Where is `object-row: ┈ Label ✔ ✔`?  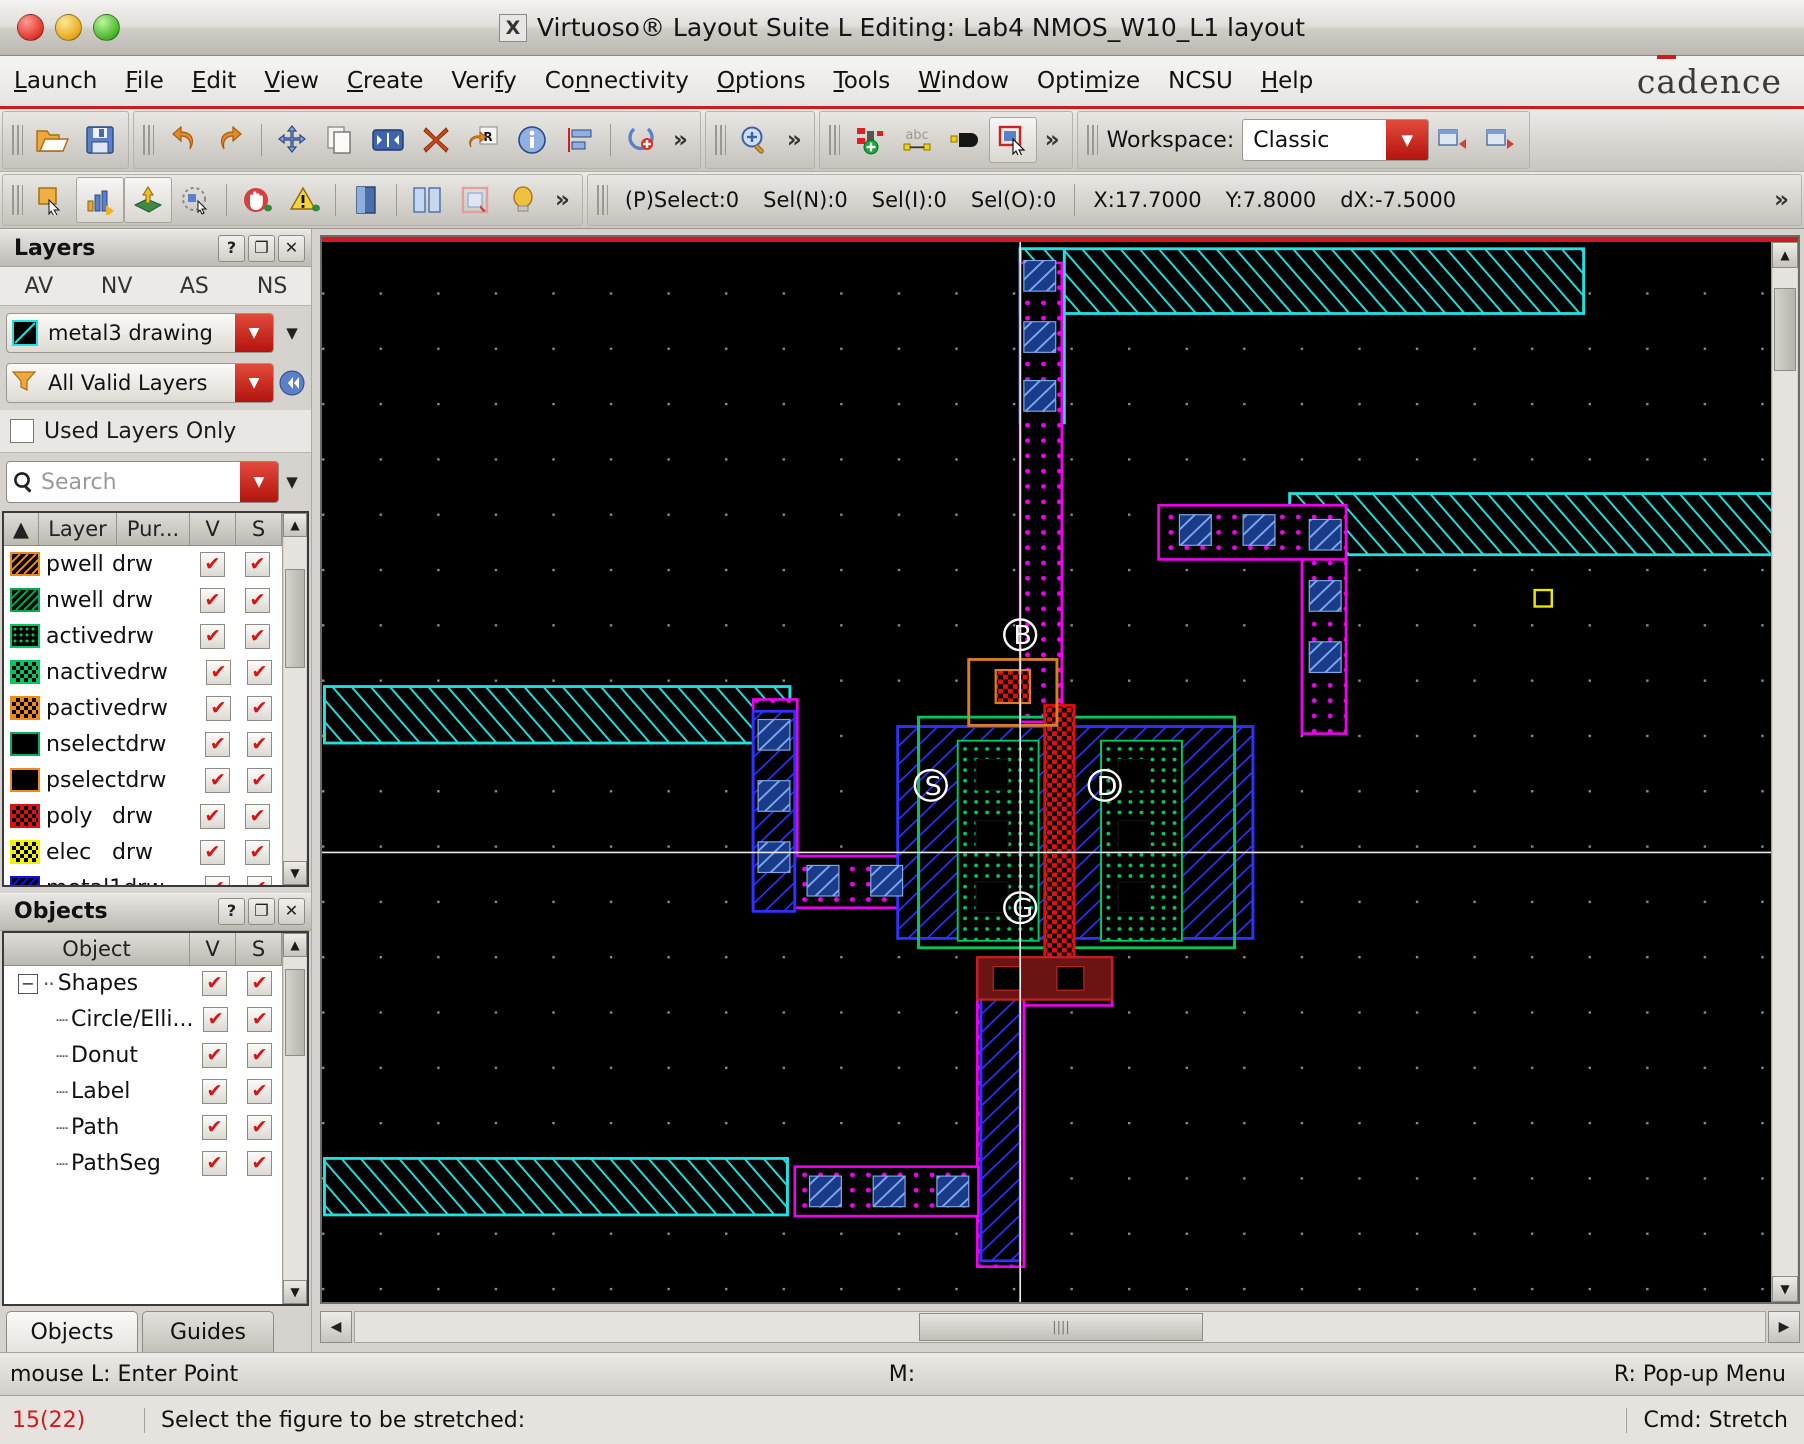
object-row: ┈ Label ✔ ✔ is located at coordinates (143, 1092).